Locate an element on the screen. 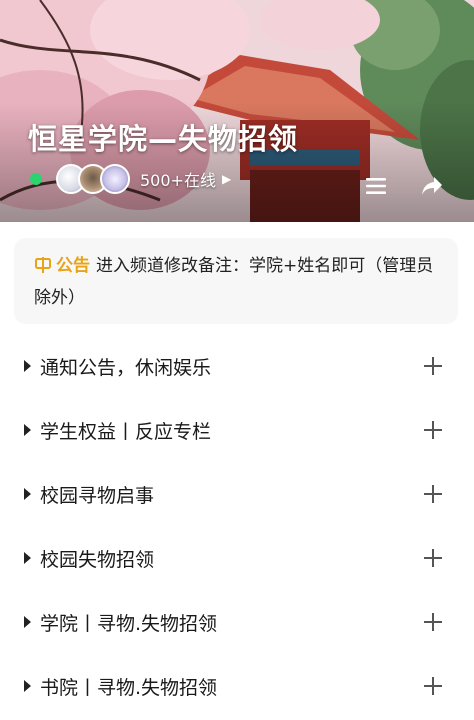 Image resolution: width=474 pixels, height=720 pixels. section-item: 学院丨寻物.失物招领 is located at coordinates (237, 622).